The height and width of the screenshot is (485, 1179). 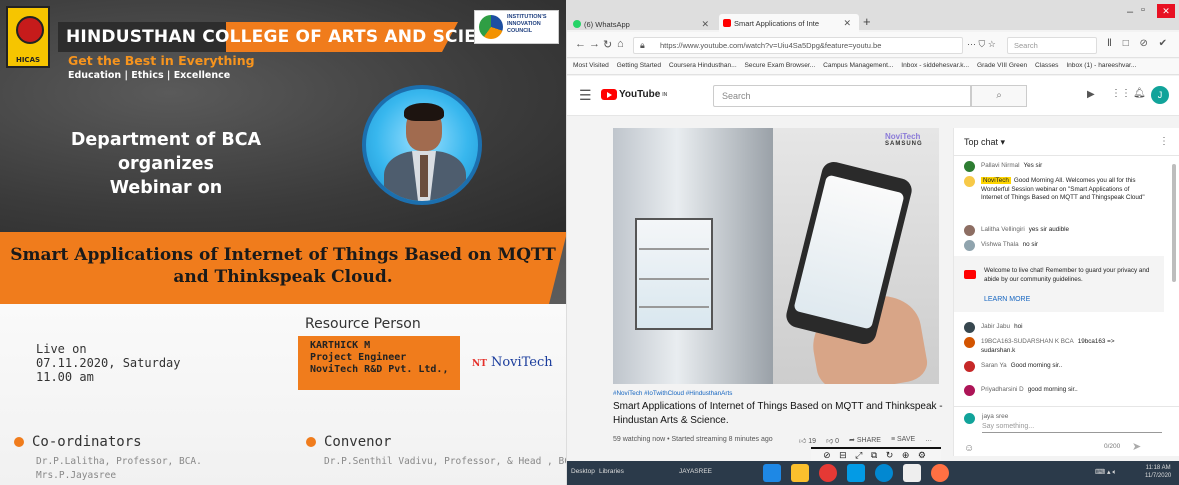 What do you see at coordinates (1066, 142) in the screenshot?
I see `chat-header: Top chat ▾` at bounding box center [1066, 142].